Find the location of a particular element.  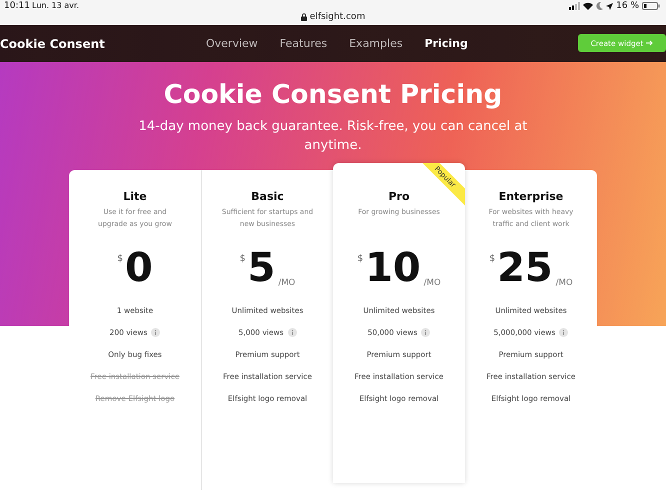

price-amount: 0 is located at coordinates (138, 268).